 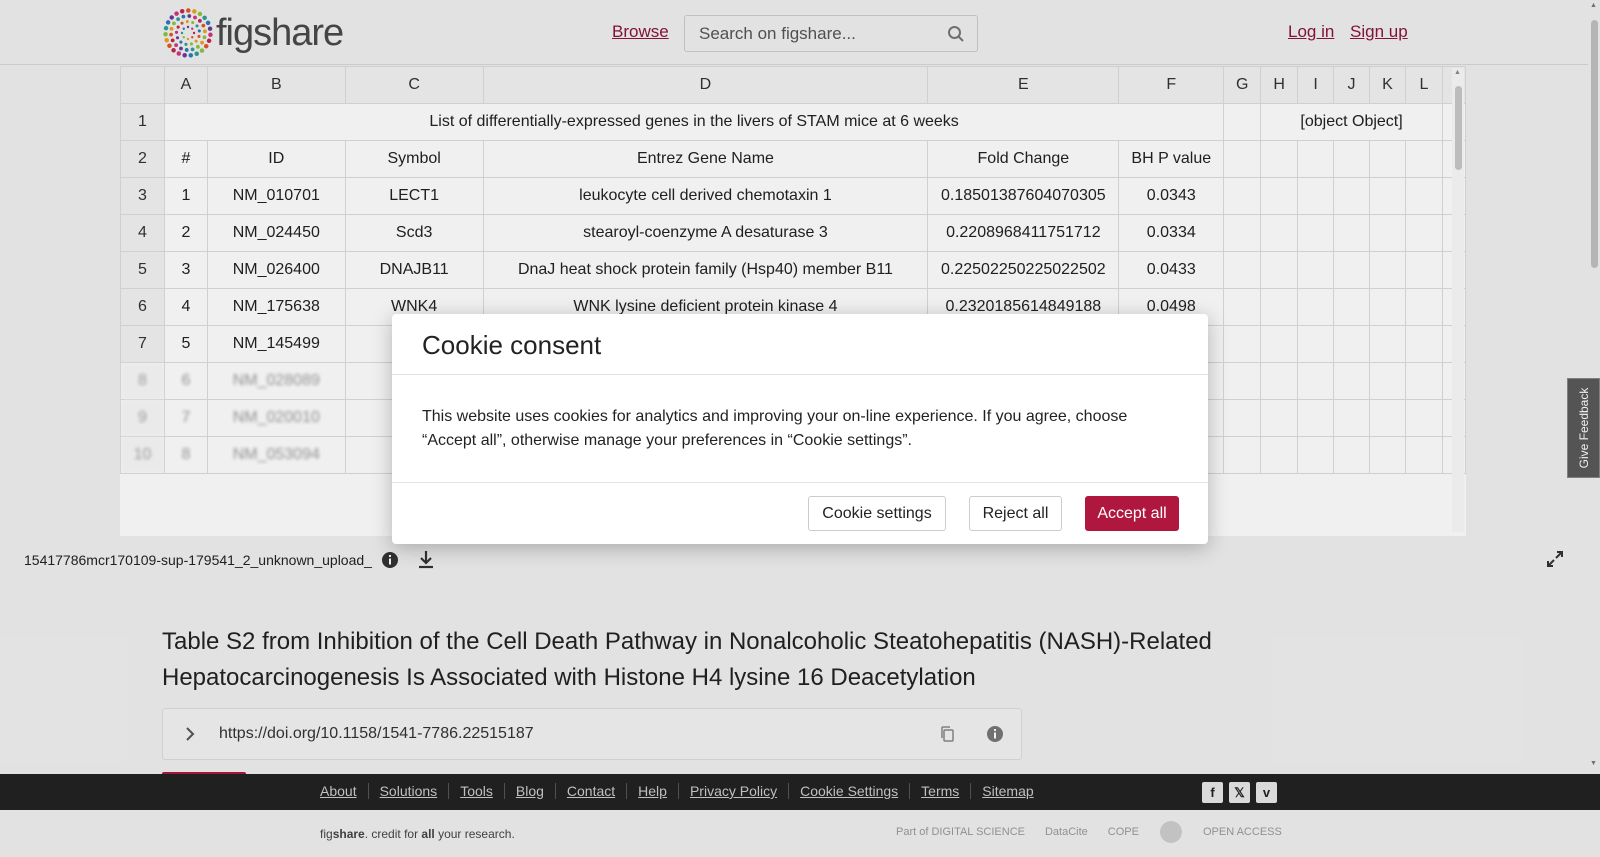 I want to click on dialog-header: Cookie consent, so click(x=800, y=344).